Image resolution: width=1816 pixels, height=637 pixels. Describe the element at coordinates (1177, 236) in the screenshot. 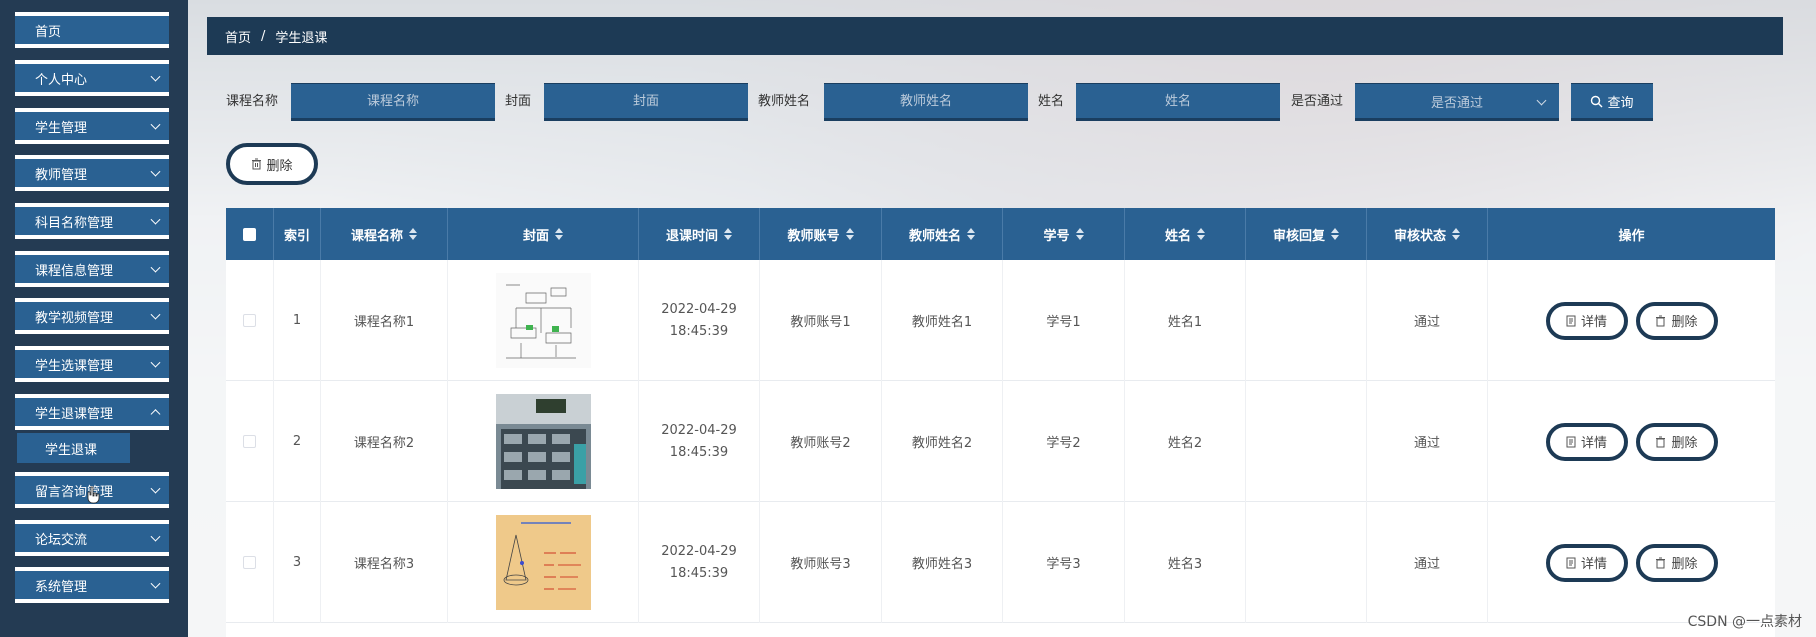

I see `header-name-label: 姓名` at that location.